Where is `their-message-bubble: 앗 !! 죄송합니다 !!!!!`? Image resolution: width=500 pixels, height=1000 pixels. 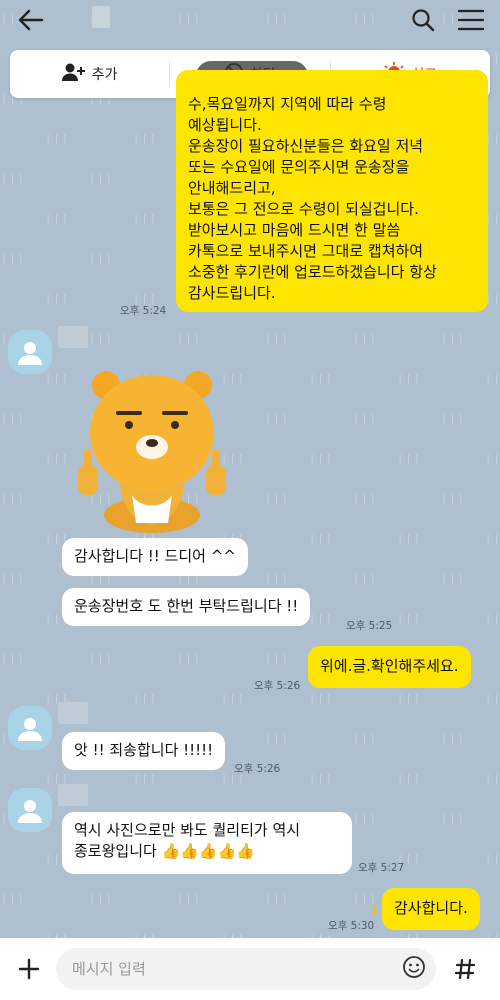 their-message-bubble: 앗 !! 죄송합니다 !!!!! is located at coordinates (144, 751).